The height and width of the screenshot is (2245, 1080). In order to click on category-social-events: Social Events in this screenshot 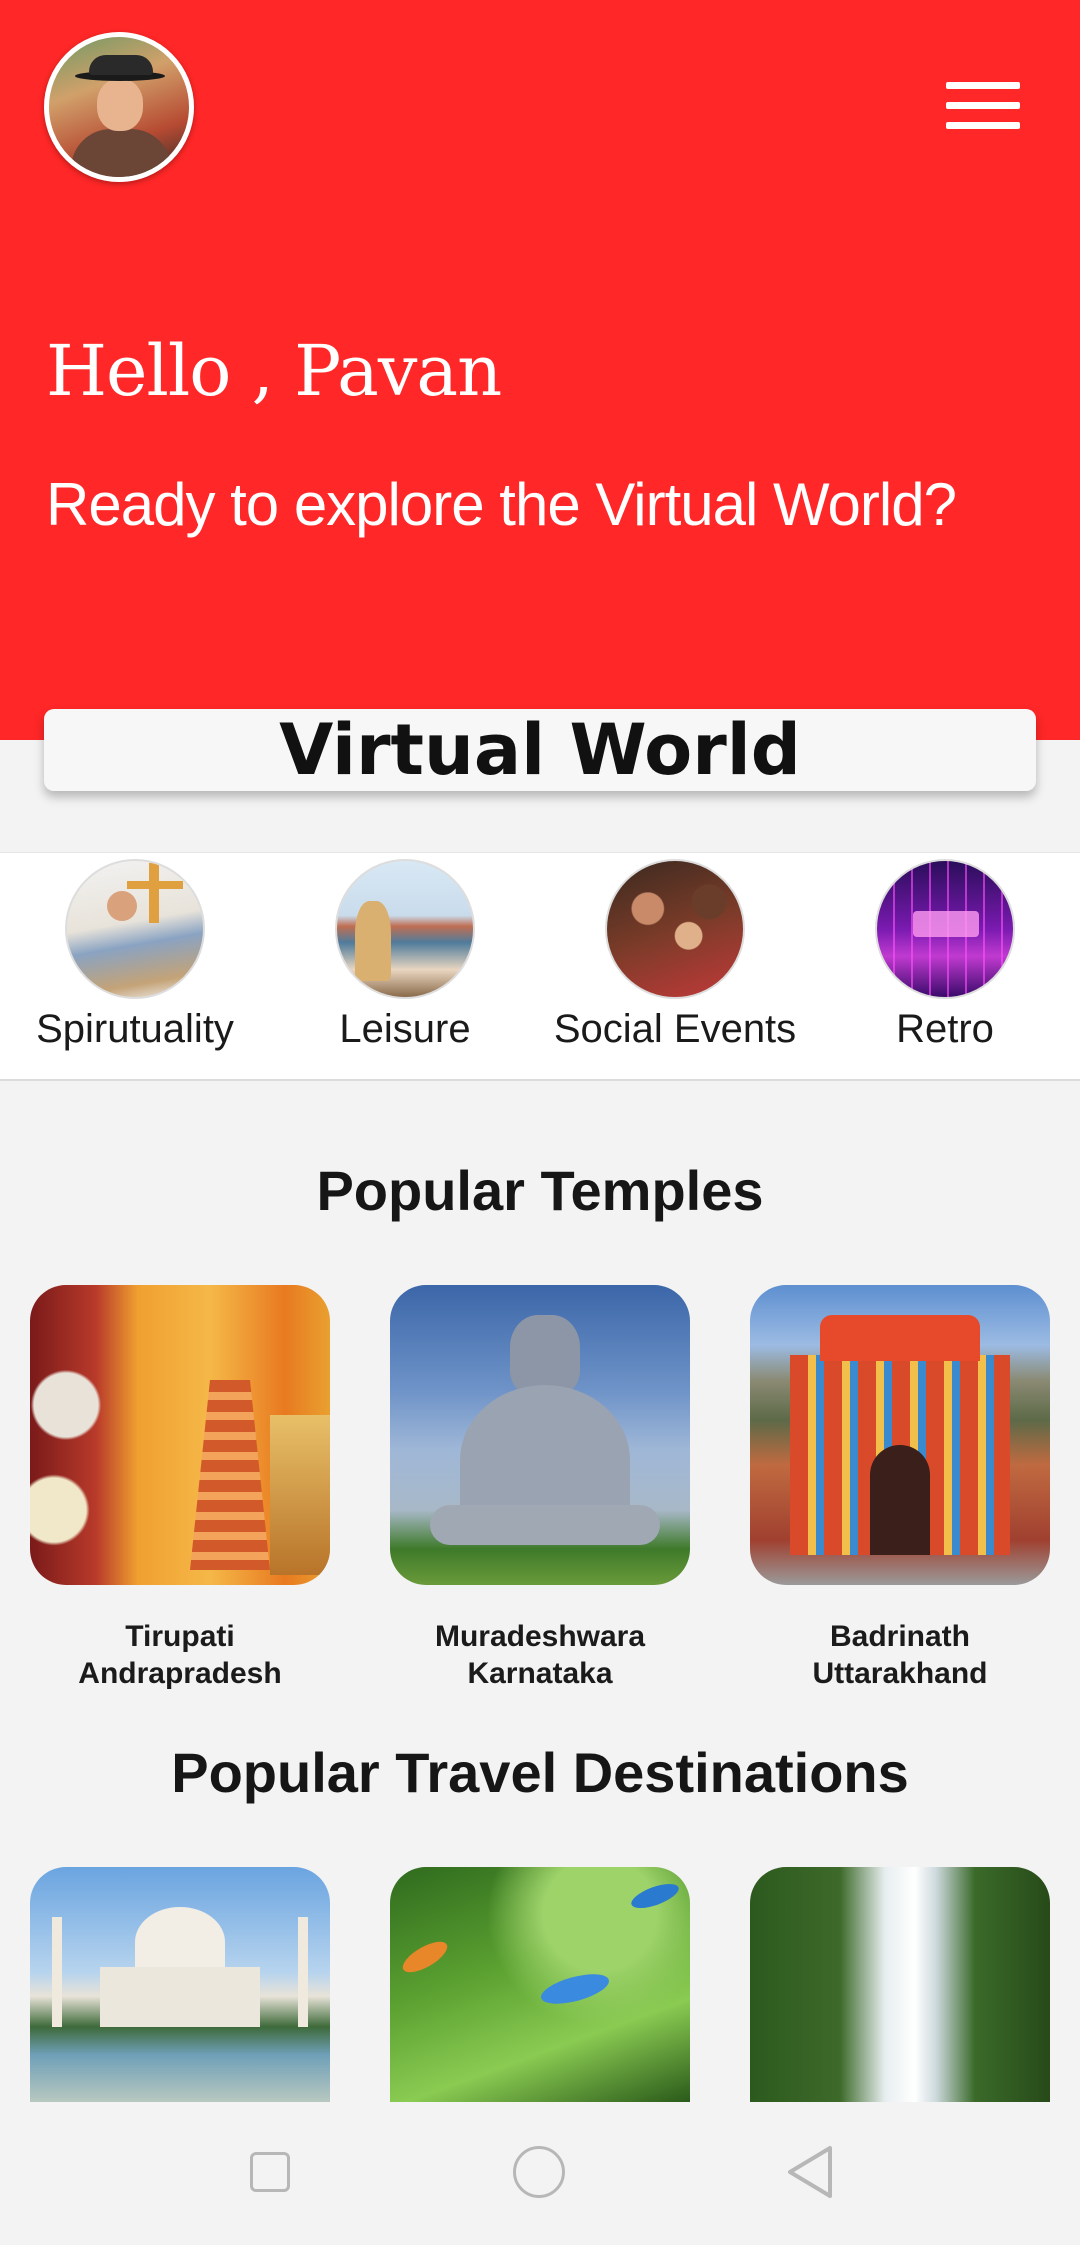, I will do `click(675, 952)`.